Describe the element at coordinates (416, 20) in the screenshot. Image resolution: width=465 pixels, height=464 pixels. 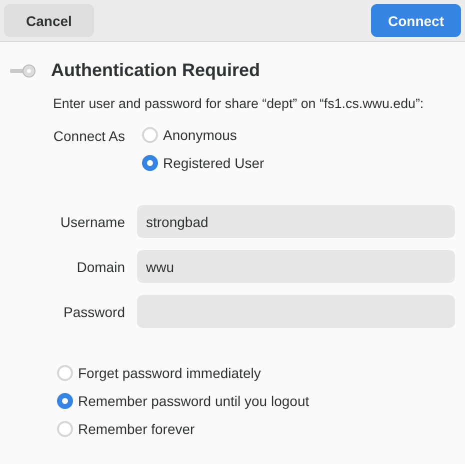
I see `connect-button: Connect` at that location.